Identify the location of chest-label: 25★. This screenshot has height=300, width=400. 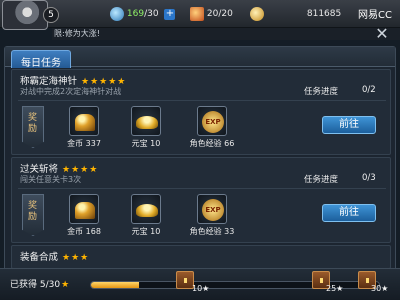
(335, 288).